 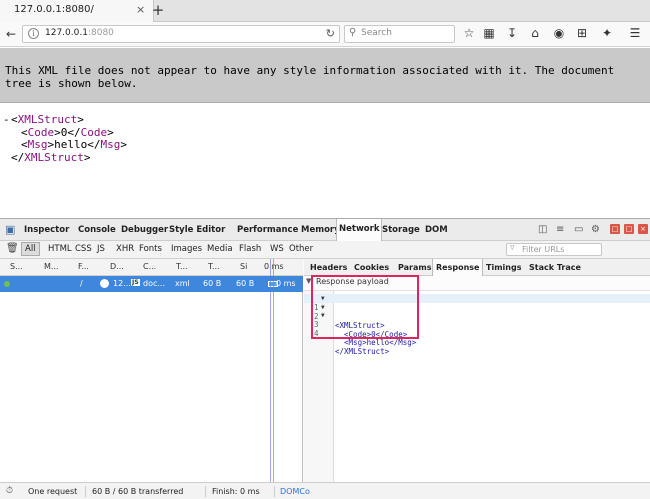 I want to click on dock-side-icon: □, so click(x=615, y=229).